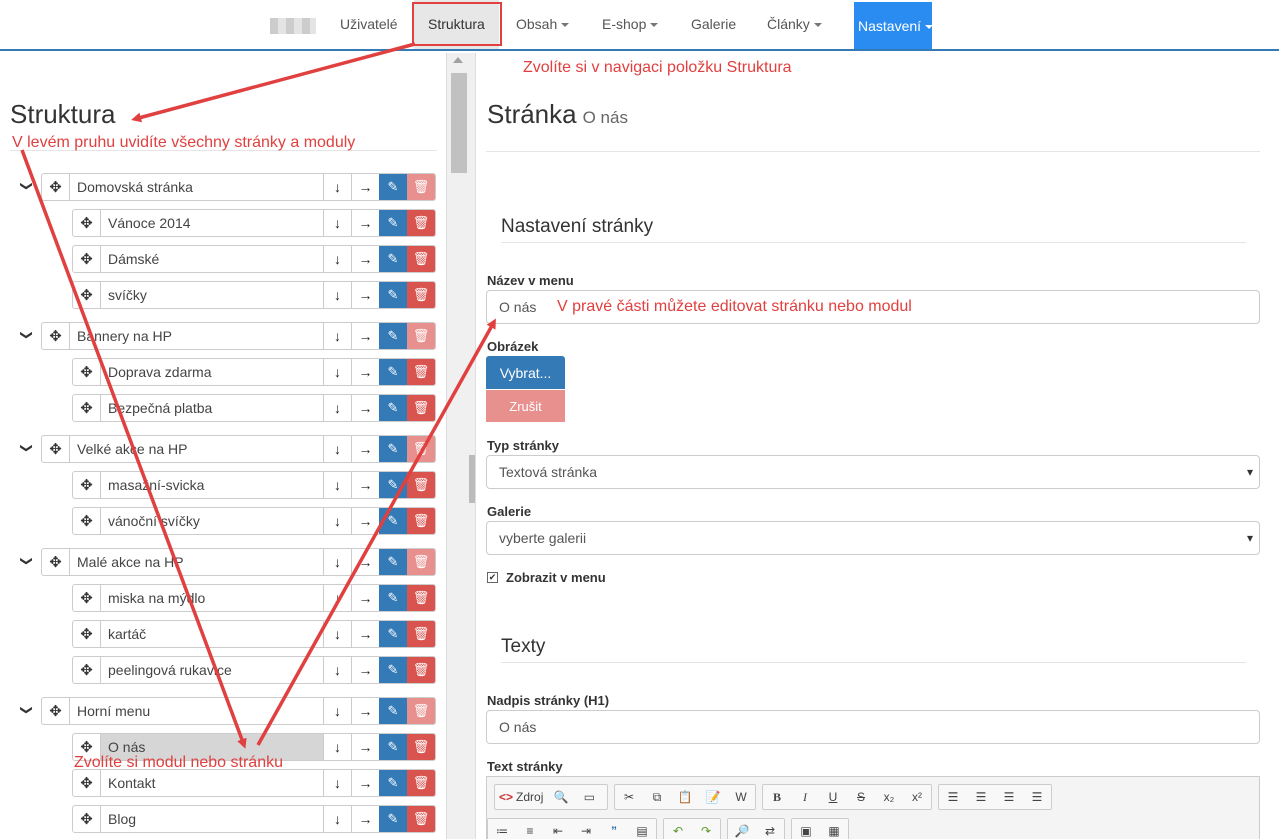  What do you see at coordinates (133, 449) in the screenshot?
I see `arrow-to-selected-item` at bounding box center [133, 449].